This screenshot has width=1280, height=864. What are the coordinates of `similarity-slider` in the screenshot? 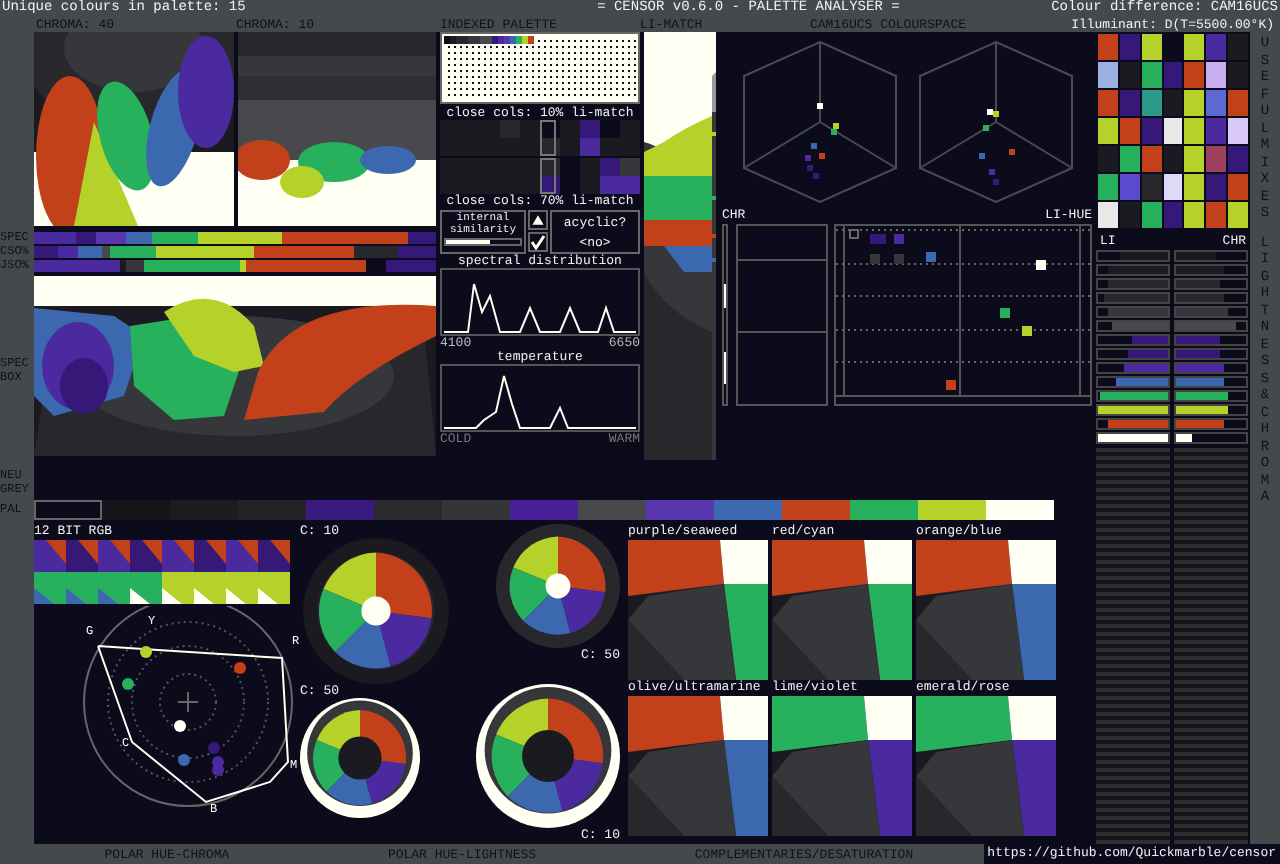 It's located at (483, 242).